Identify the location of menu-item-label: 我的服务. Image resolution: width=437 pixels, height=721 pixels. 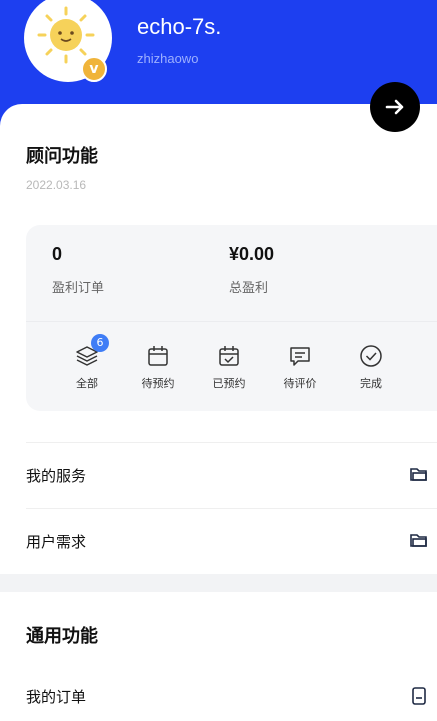
(56, 476).